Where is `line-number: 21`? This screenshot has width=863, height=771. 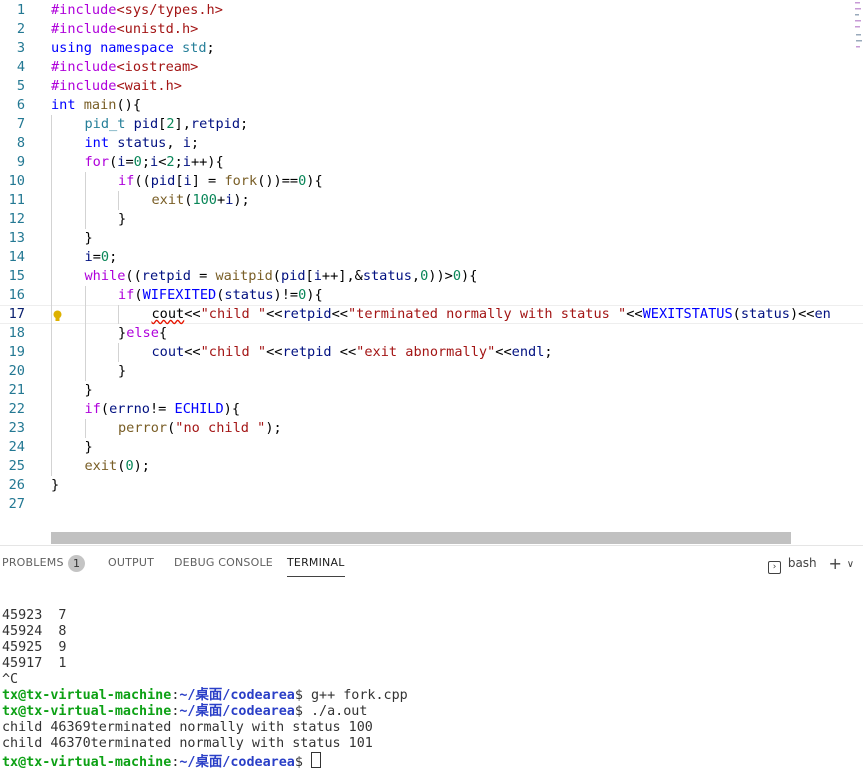
line-number: 21 is located at coordinates (16, 390).